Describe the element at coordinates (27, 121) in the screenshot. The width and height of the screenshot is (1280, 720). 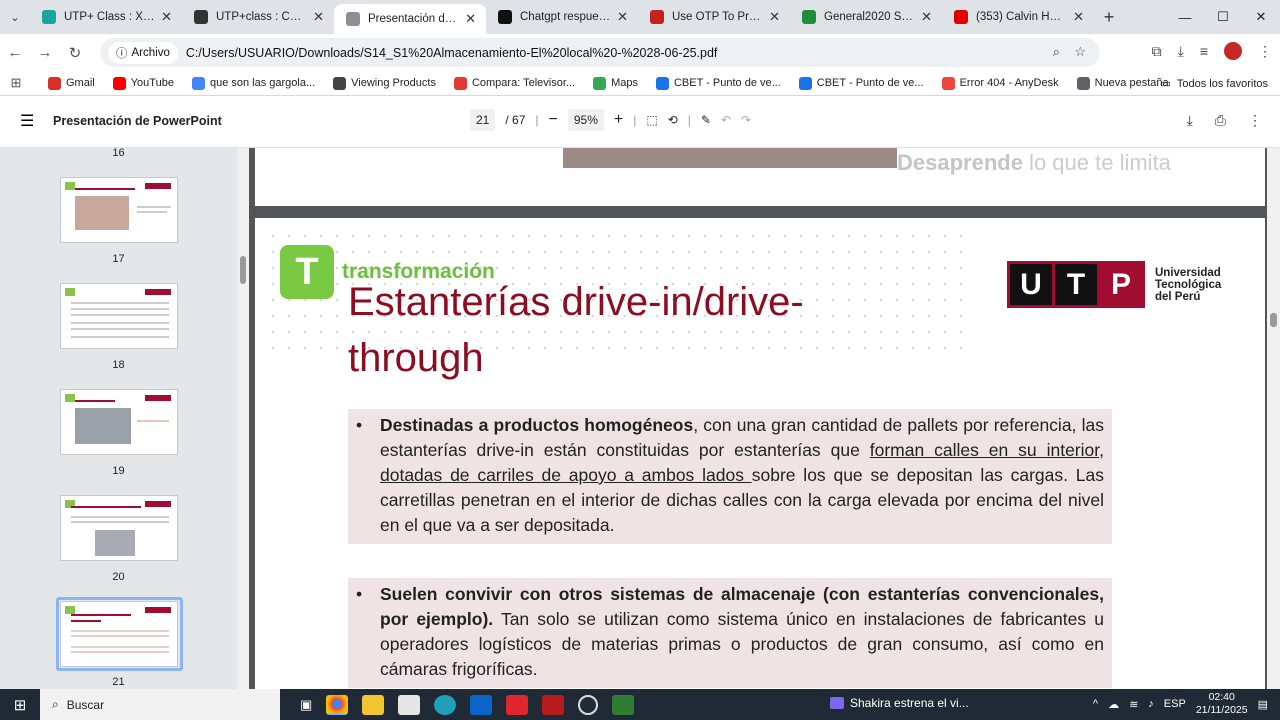
I see `sidebar-menu-icon: ☰` at that location.